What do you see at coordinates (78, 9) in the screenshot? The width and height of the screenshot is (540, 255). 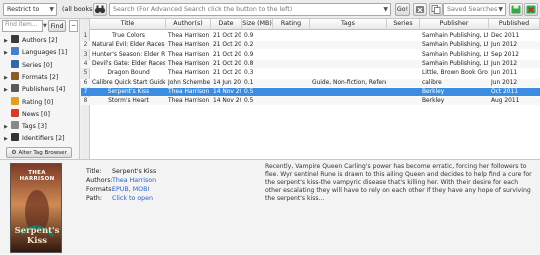 I see `all-books-label: (all books)` at bounding box center [78, 9].